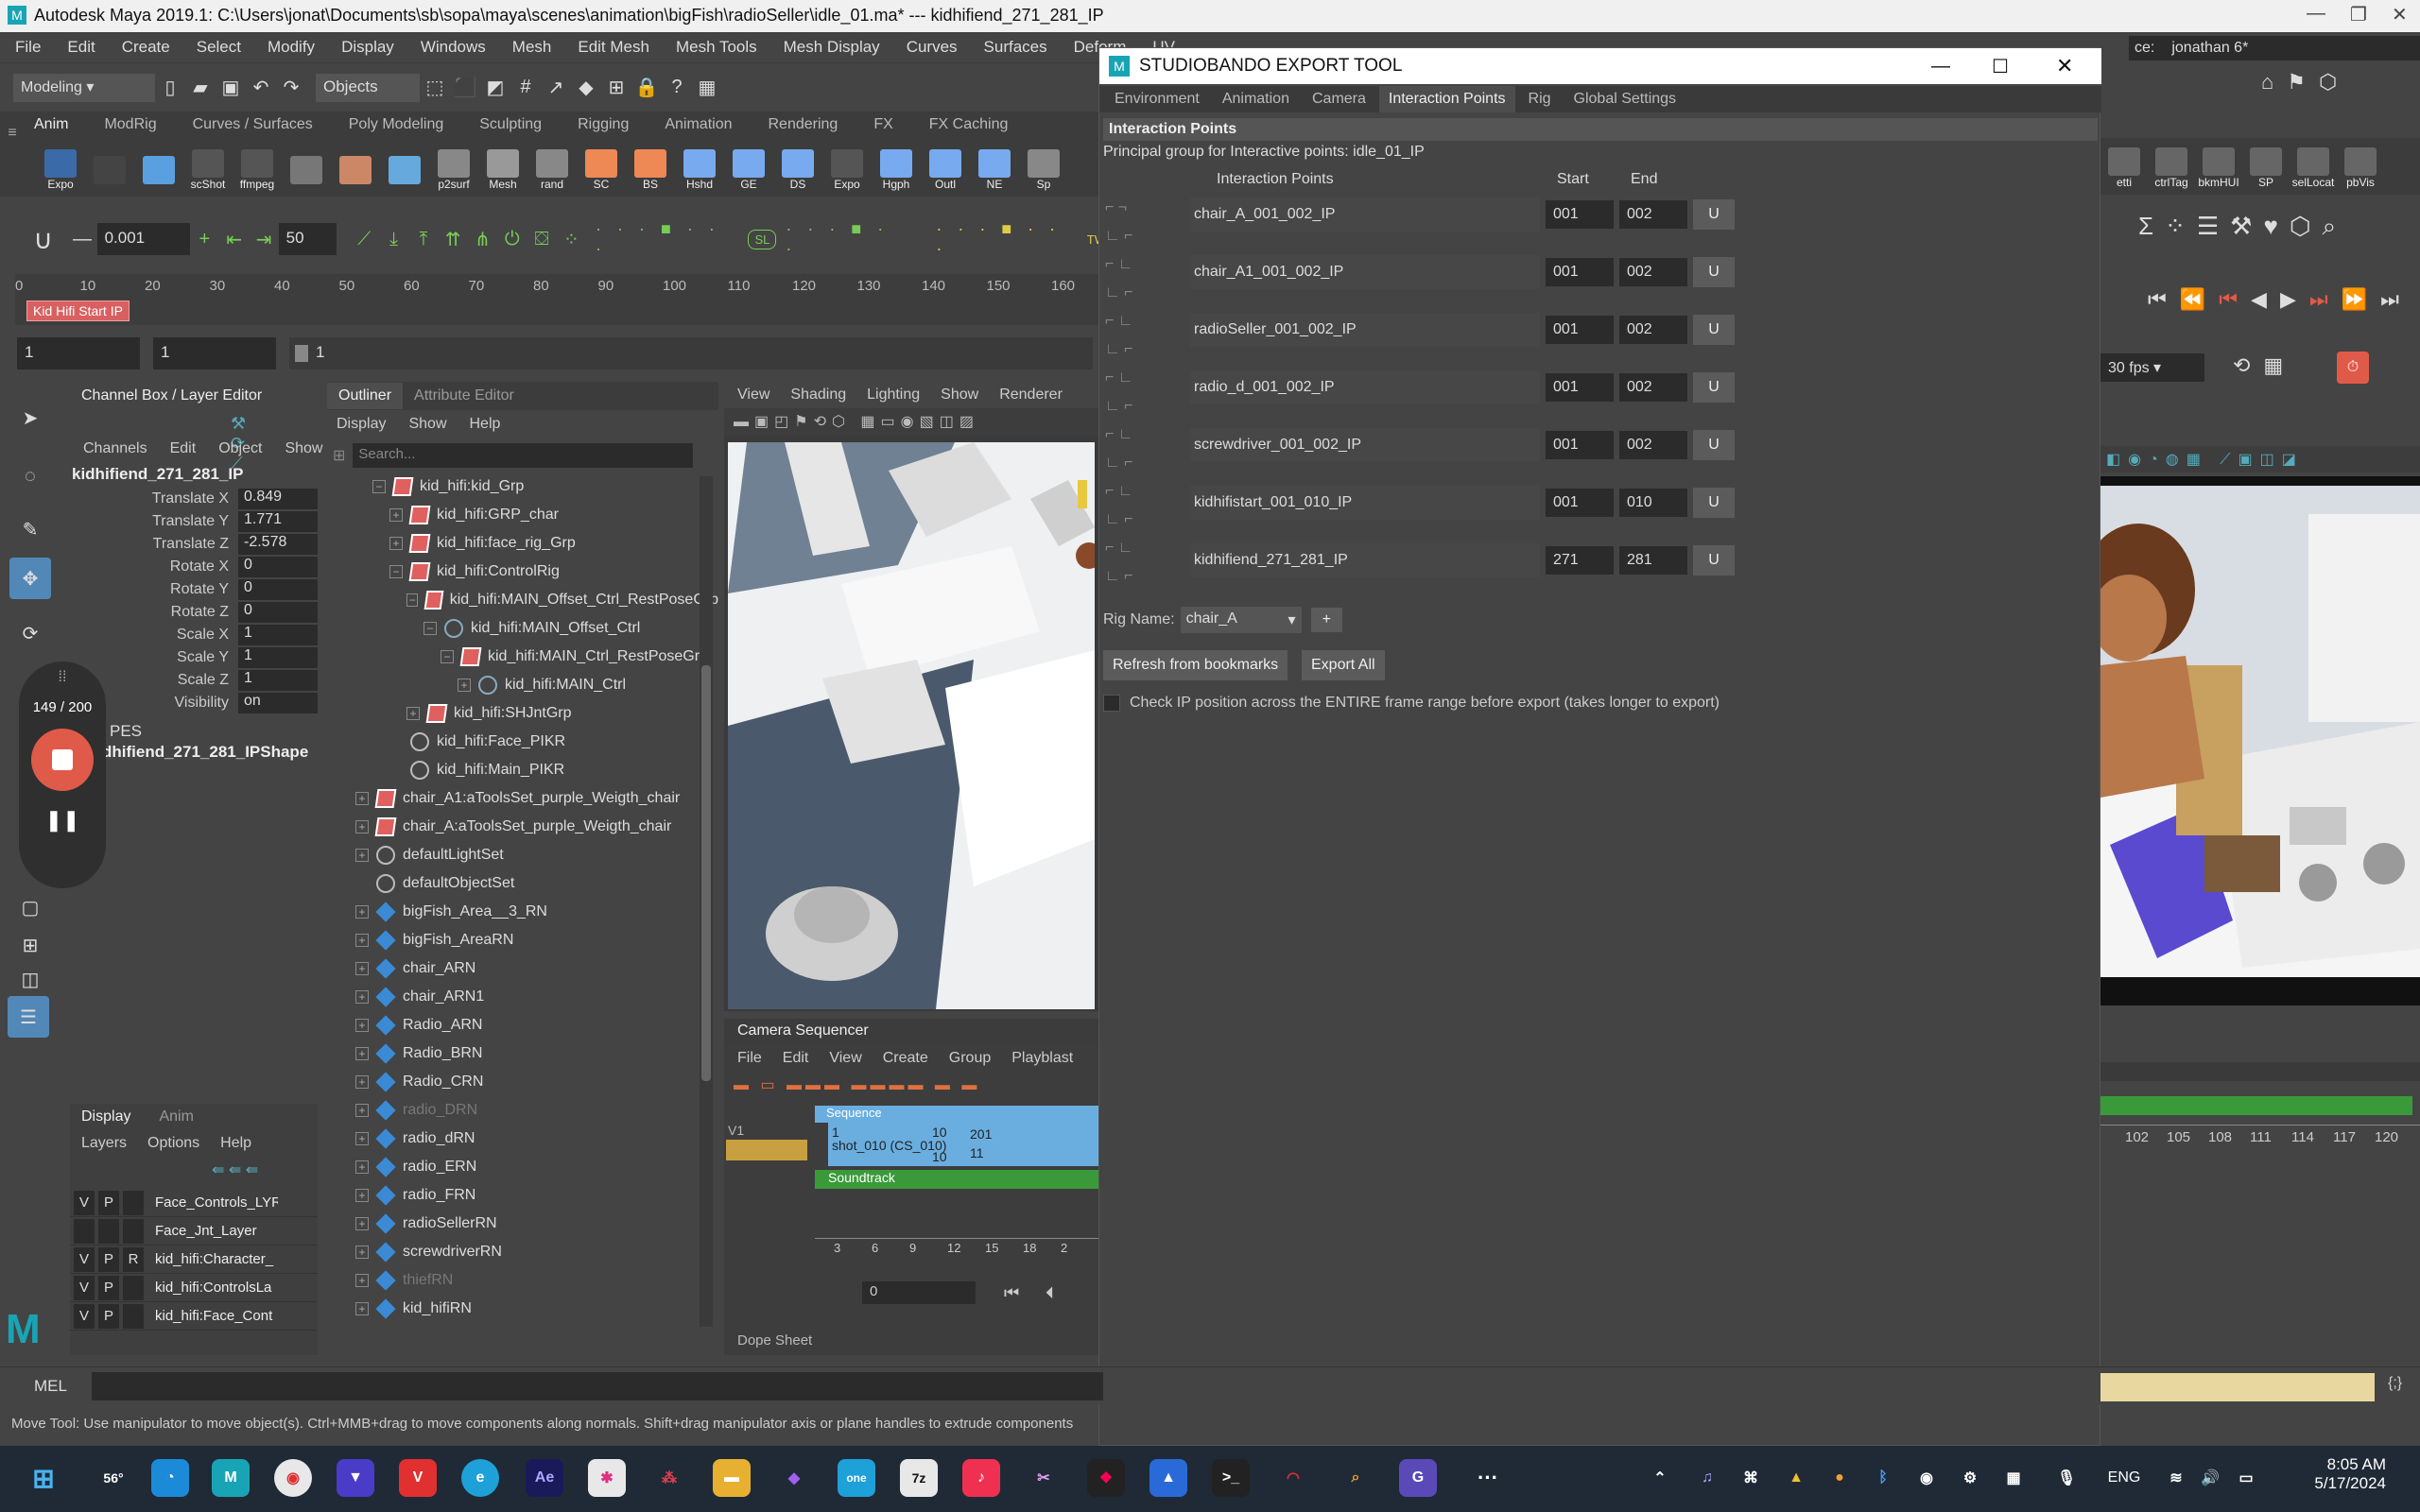  What do you see at coordinates (503, 168) in the screenshot?
I see `shelf-button-9: Mesh` at bounding box center [503, 168].